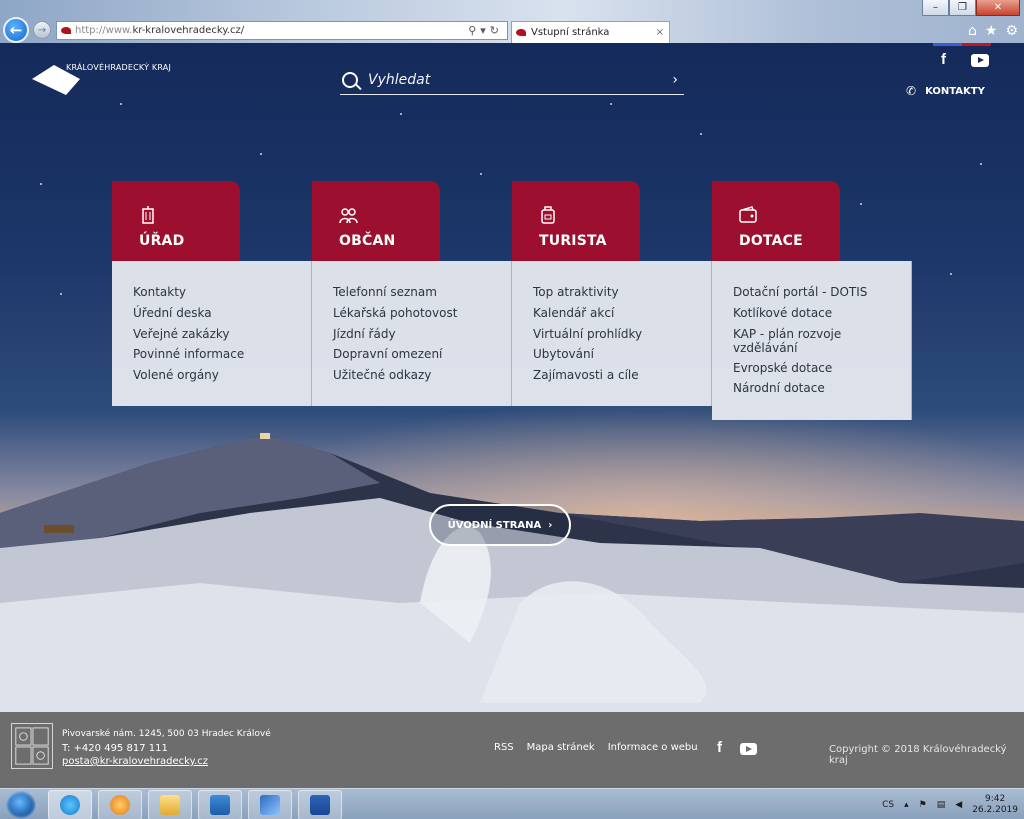 The width and height of the screenshot is (1024, 819). Describe the element at coordinates (941, 805) in the screenshot. I see `network-icon: ▤` at that location.